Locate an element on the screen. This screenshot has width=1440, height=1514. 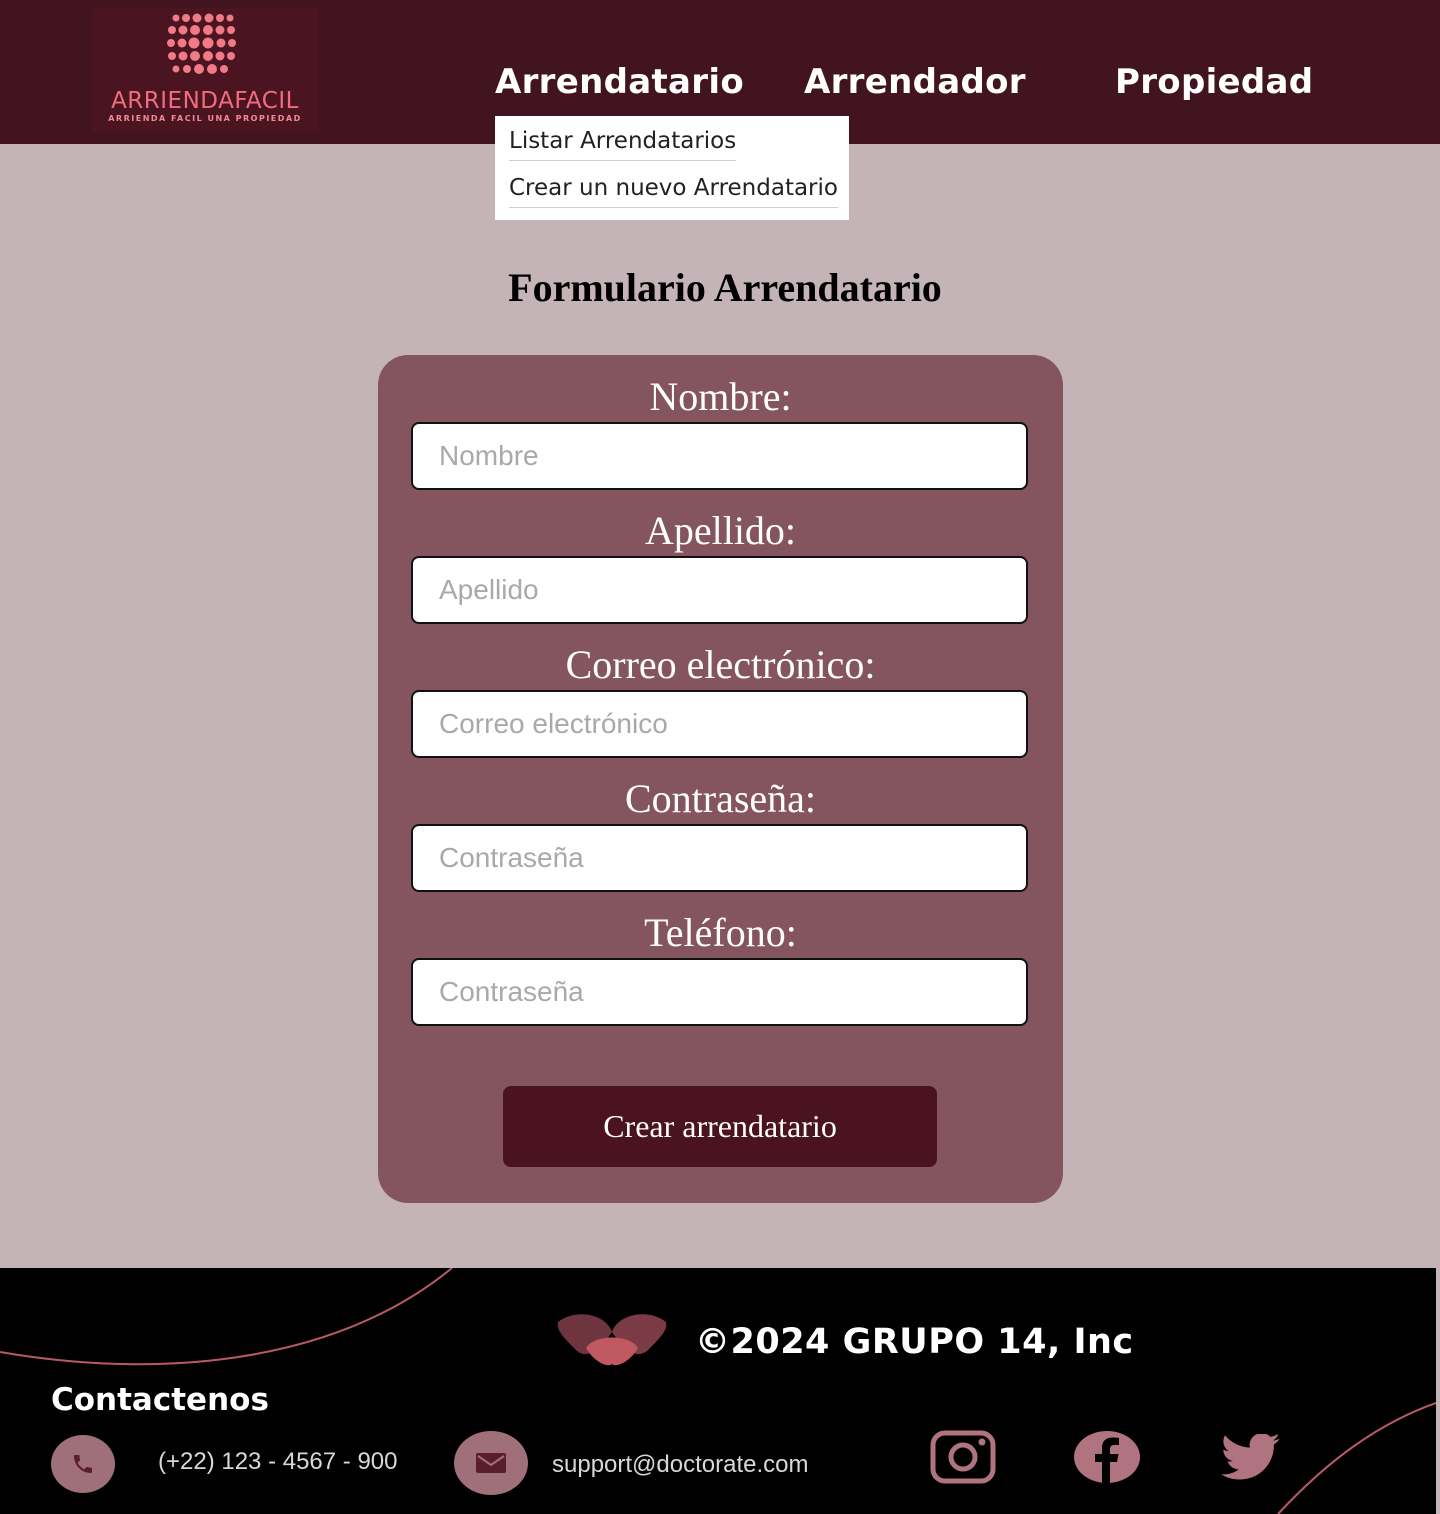
email-address: support@doctorate.com is located at coordinates (680, 1464).